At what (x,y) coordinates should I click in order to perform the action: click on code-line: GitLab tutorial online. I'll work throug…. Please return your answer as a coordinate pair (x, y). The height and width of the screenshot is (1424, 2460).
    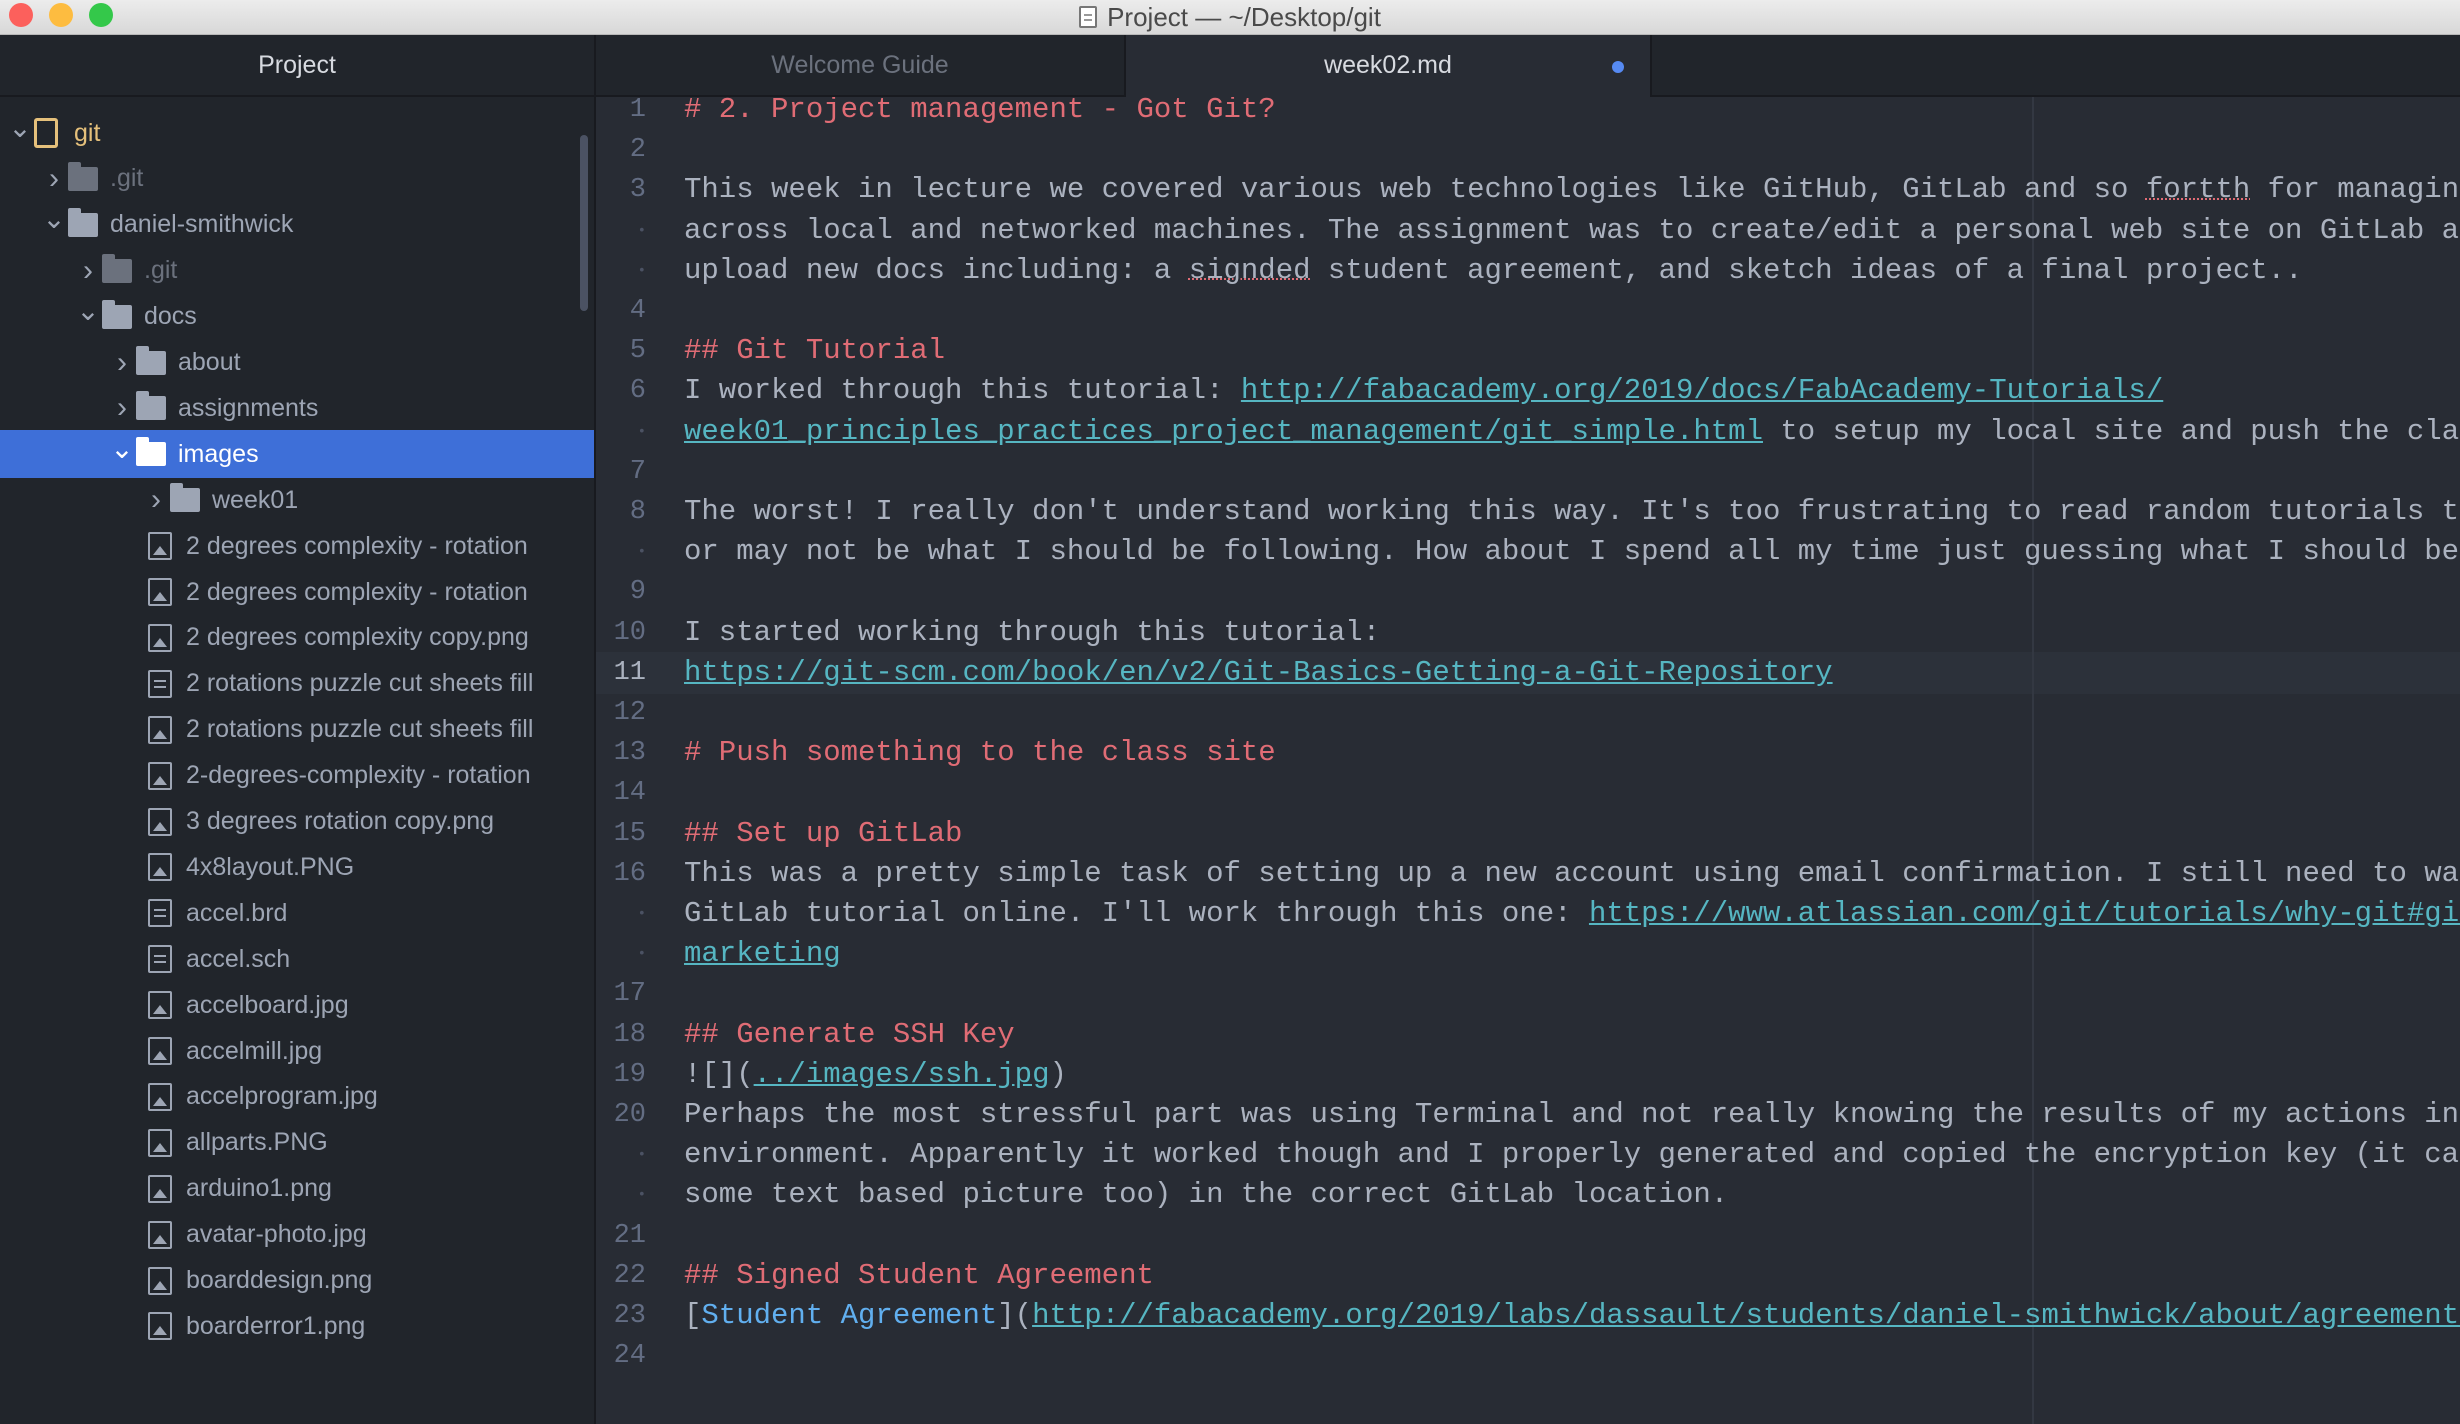
    Looking at the image, I should click on (1572, 914).